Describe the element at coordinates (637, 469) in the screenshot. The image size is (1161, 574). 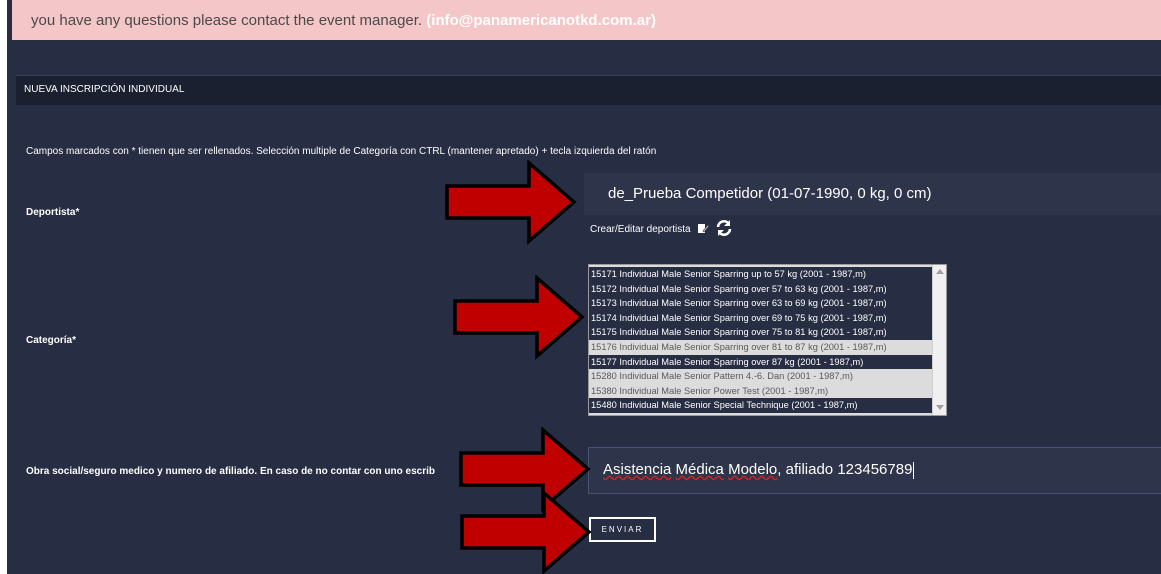
I see `insurance-word-1: Asistencia` at that location.